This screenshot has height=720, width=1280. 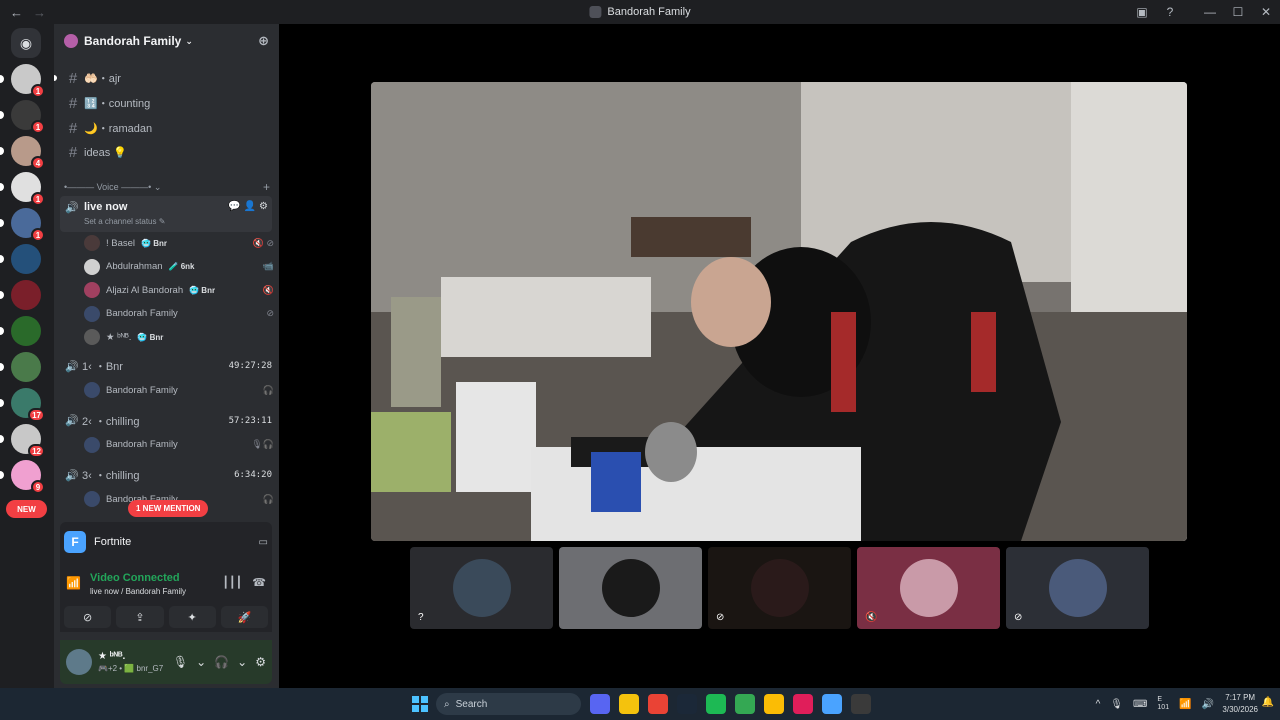 I want to click on voice-category: •——— Voice ———• ⌄ +, so click(x=167, y=187).